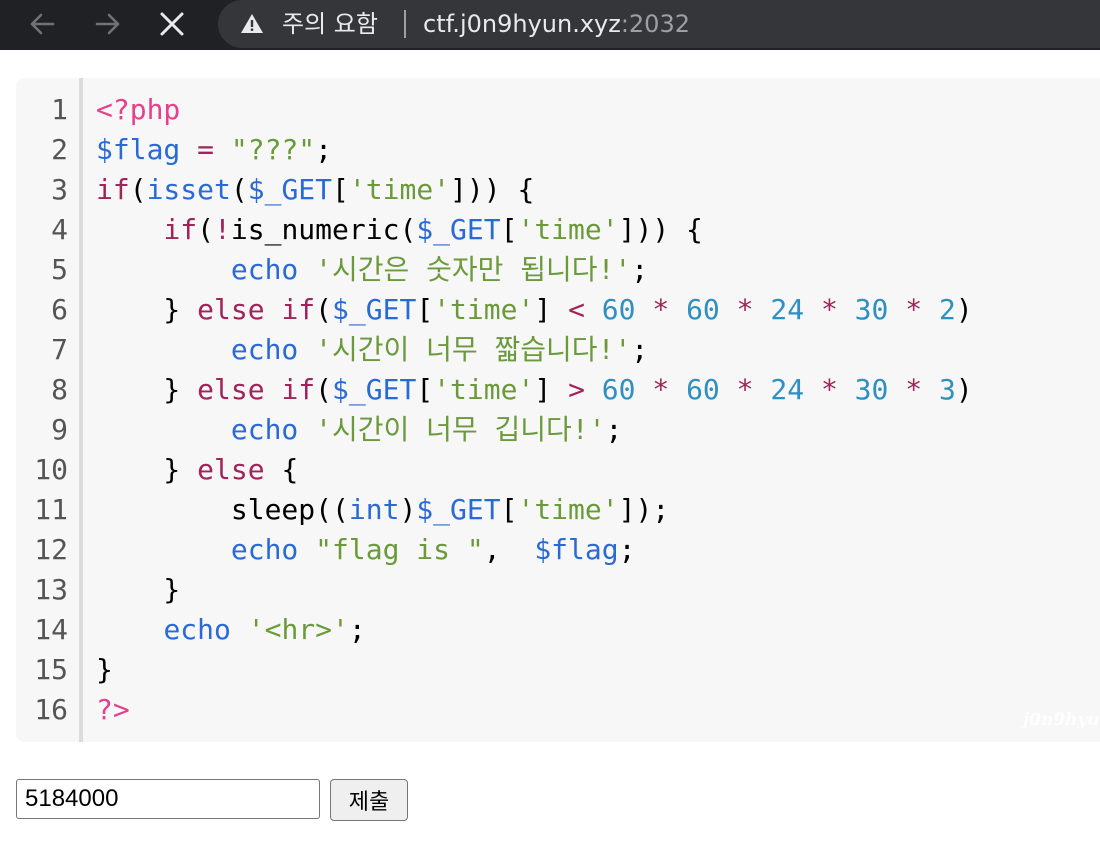 Image resolution: width=1100 pixels, height=856 pixels. What do you see at coordinates (51, 509) in the screenshot?
I see `line-number: 11` at bounding box center [51, 509].